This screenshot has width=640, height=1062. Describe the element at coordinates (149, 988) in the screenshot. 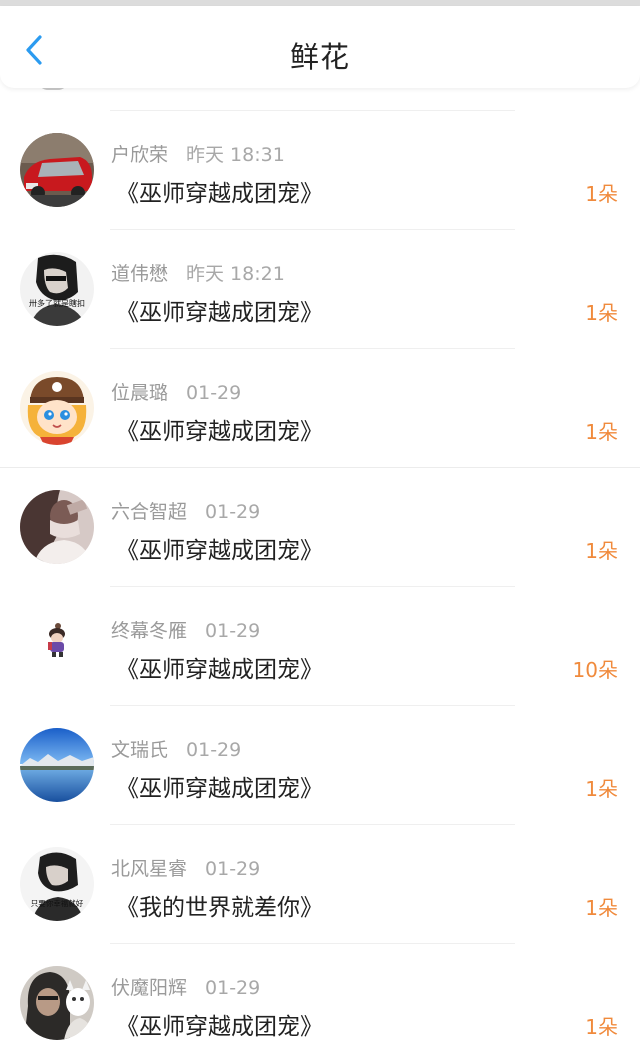

I see `sender-name: 伏魔阳辉` at that location.